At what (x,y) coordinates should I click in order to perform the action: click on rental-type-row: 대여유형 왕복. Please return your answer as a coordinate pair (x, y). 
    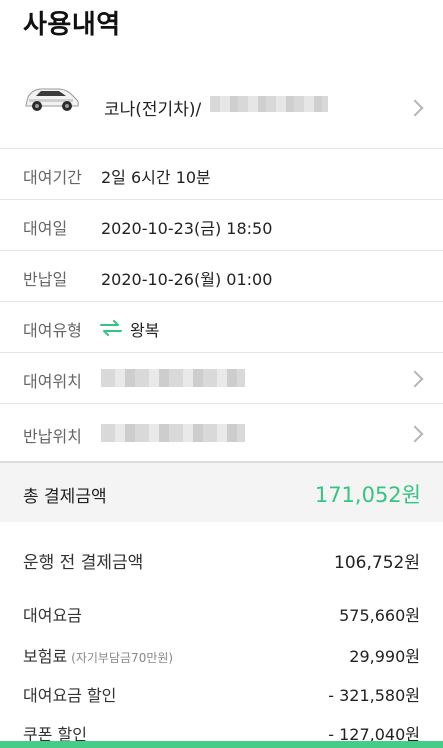
    Looking at the image, I should click on (221, 327).